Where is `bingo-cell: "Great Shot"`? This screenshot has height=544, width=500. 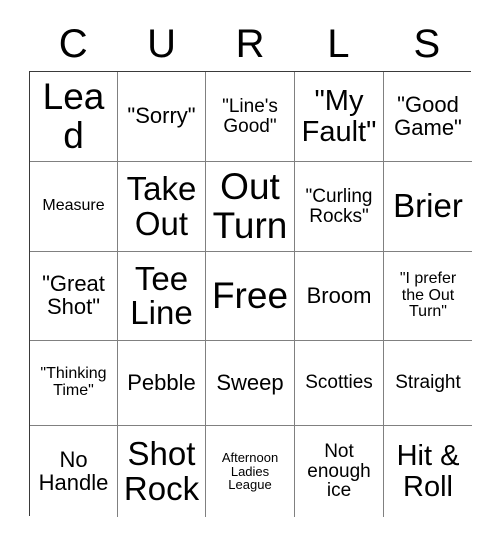
bingo-cell: "Great Shot" is located at coordinates (74, 296).